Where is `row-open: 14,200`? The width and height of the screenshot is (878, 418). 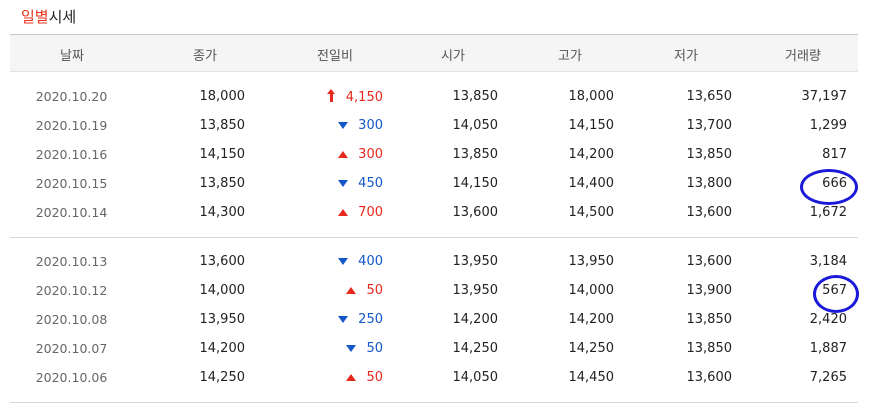
row-open: 14,200 is located at coordinates (475, 319).